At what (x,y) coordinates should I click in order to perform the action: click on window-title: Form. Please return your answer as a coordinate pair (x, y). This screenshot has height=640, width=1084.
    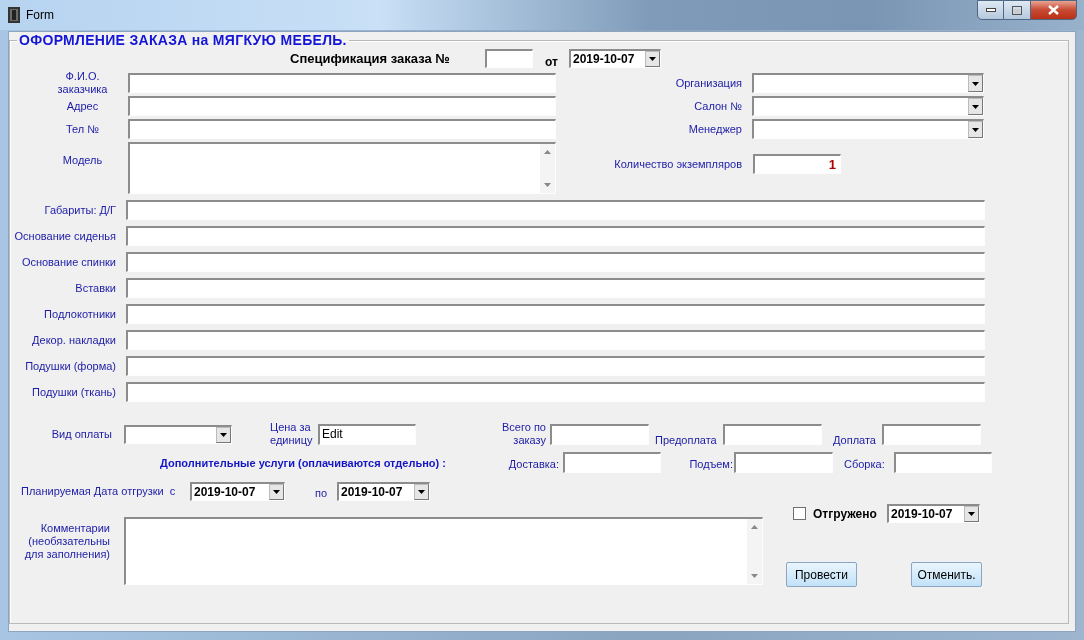
    Looking at the image, I should click on (40, 15).